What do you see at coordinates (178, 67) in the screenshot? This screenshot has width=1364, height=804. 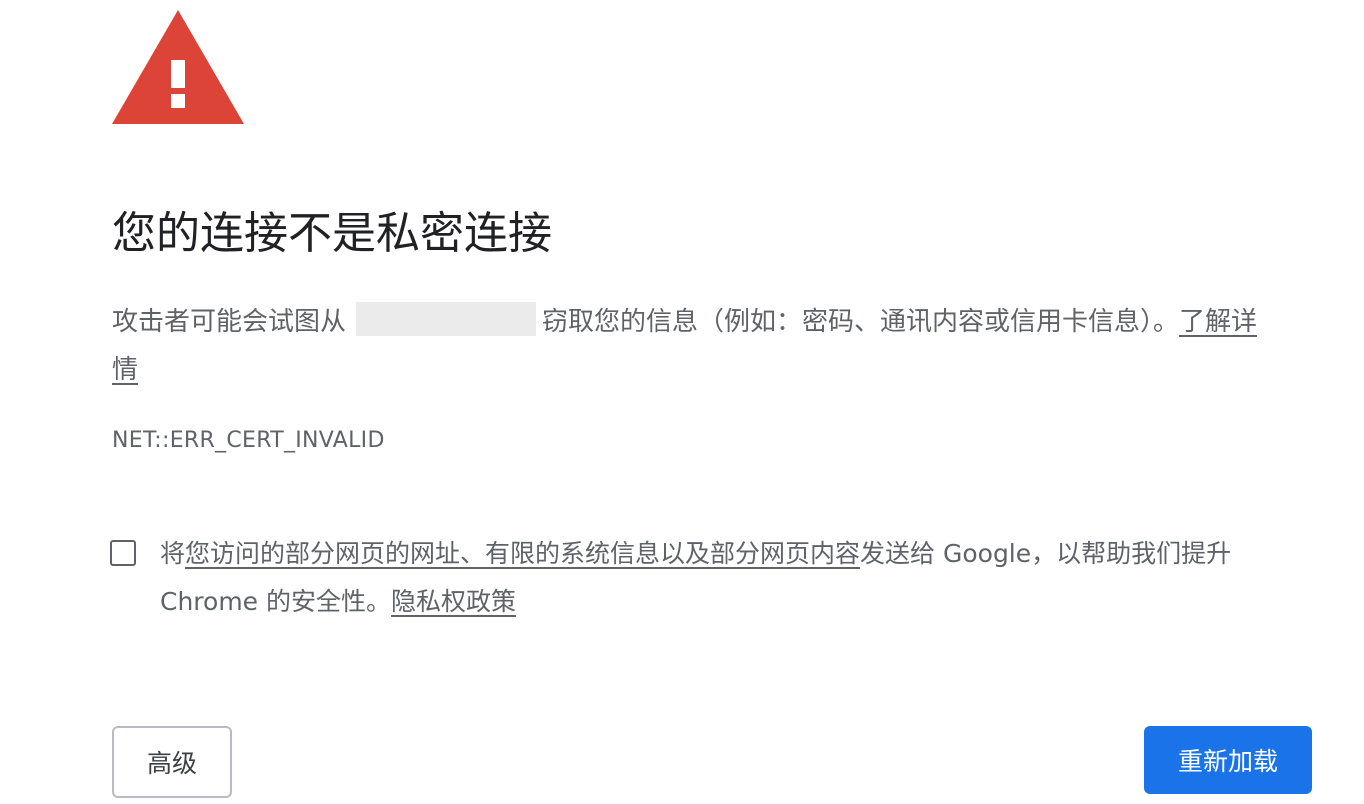 I see `warning-triangle-icon` at bounding box center [178, 67].